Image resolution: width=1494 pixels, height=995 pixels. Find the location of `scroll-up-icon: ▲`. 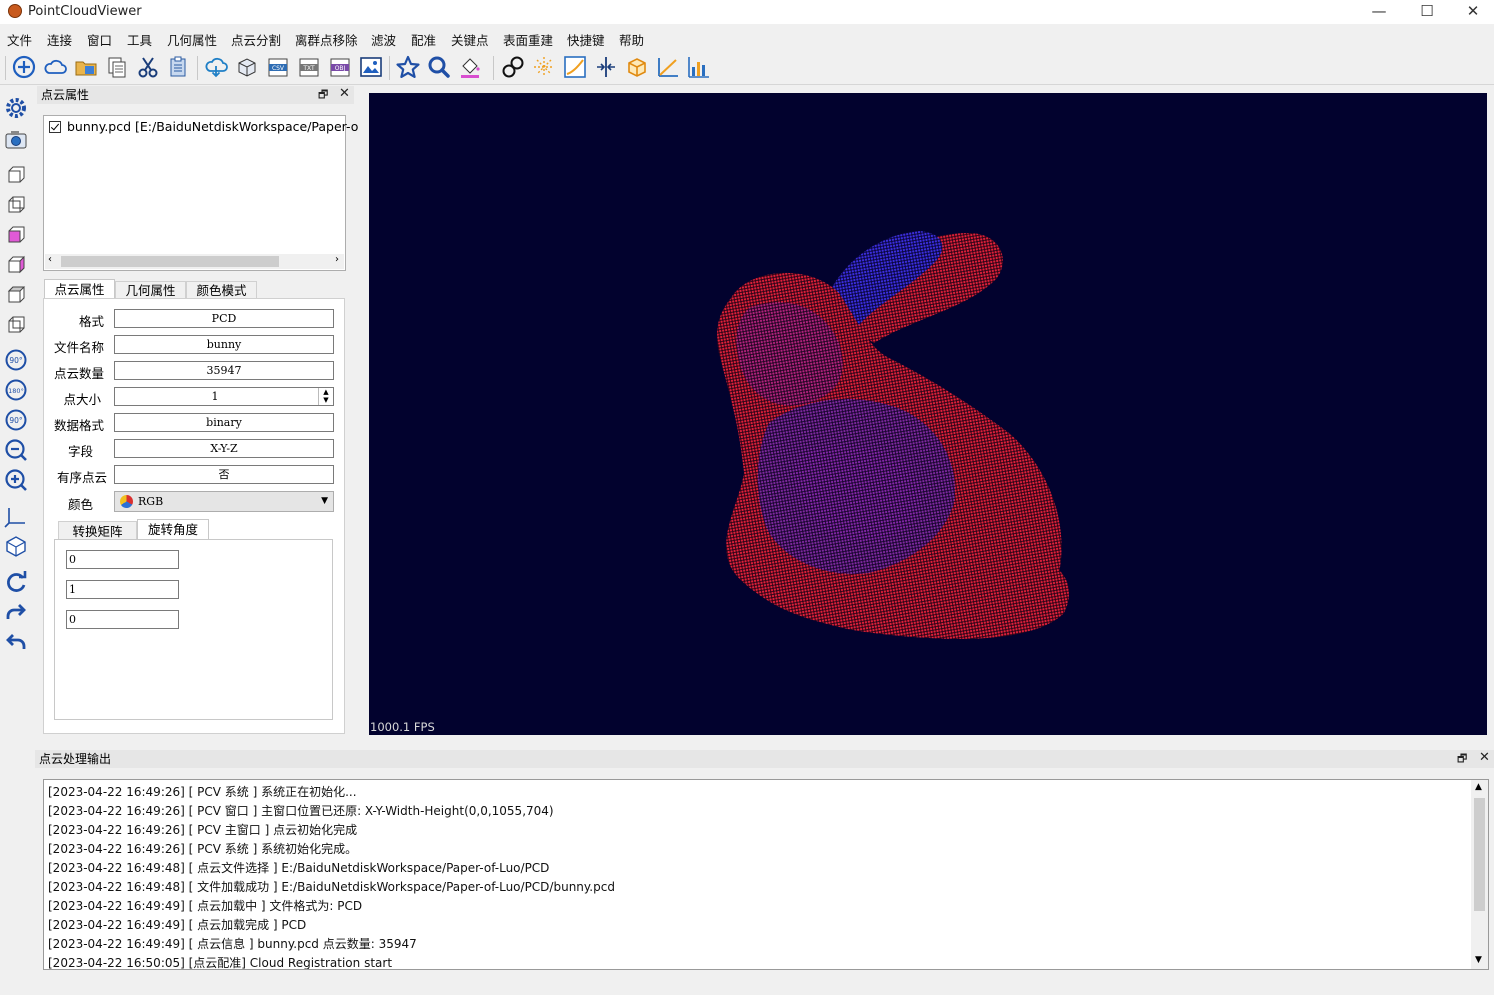

scroll-up-icon: ▲ is located at coordinates (1478, 787).